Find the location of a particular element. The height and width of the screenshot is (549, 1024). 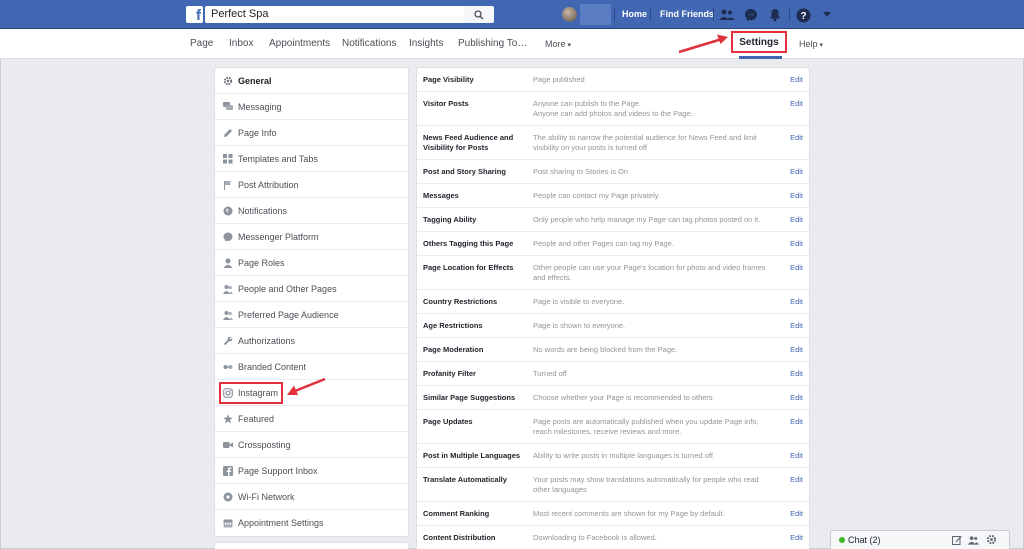

sidebar-item-authorizations: Authorizations is located at coordinates (311, 341).